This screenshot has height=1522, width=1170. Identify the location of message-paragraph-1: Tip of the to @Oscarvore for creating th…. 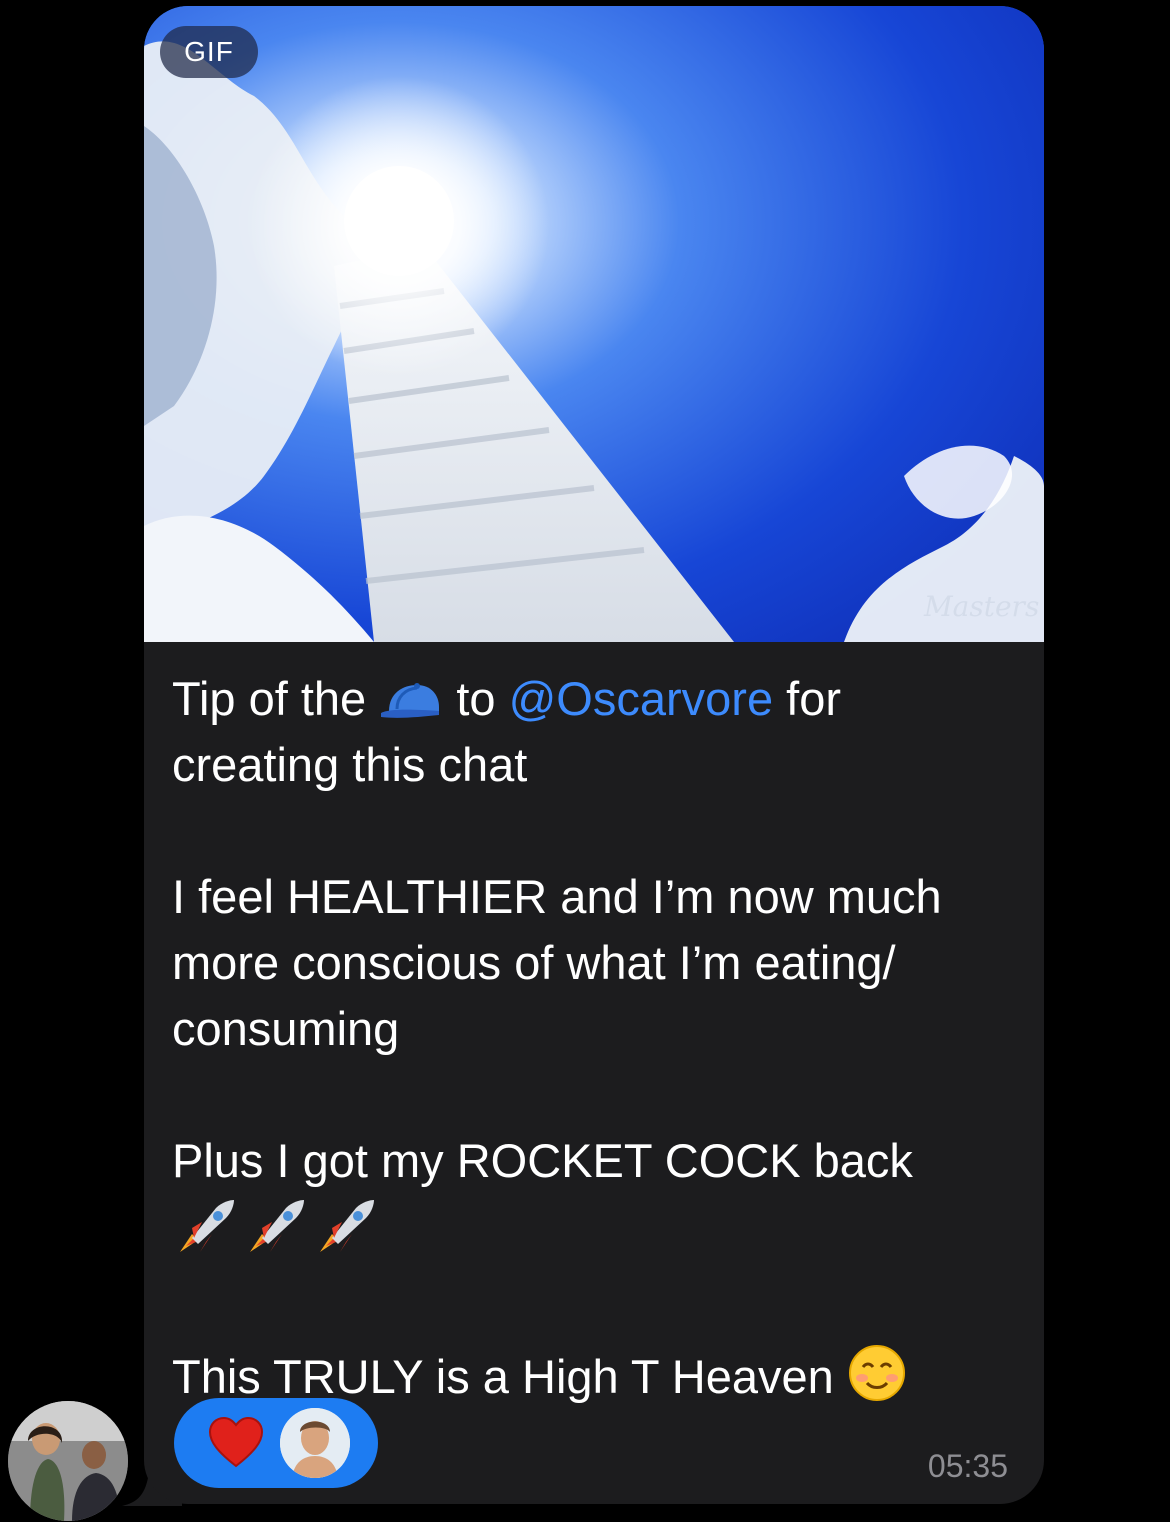
(507, 731).